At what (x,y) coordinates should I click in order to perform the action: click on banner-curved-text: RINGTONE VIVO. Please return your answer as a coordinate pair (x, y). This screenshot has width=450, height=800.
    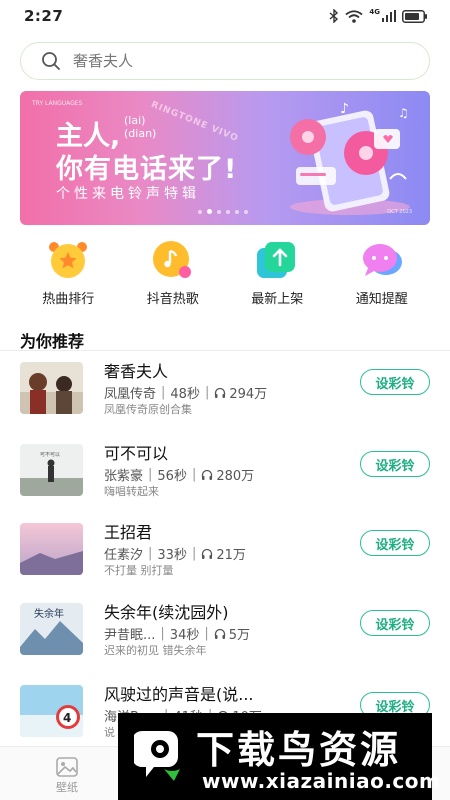
    Looking at the image, I should click on (194, 122).